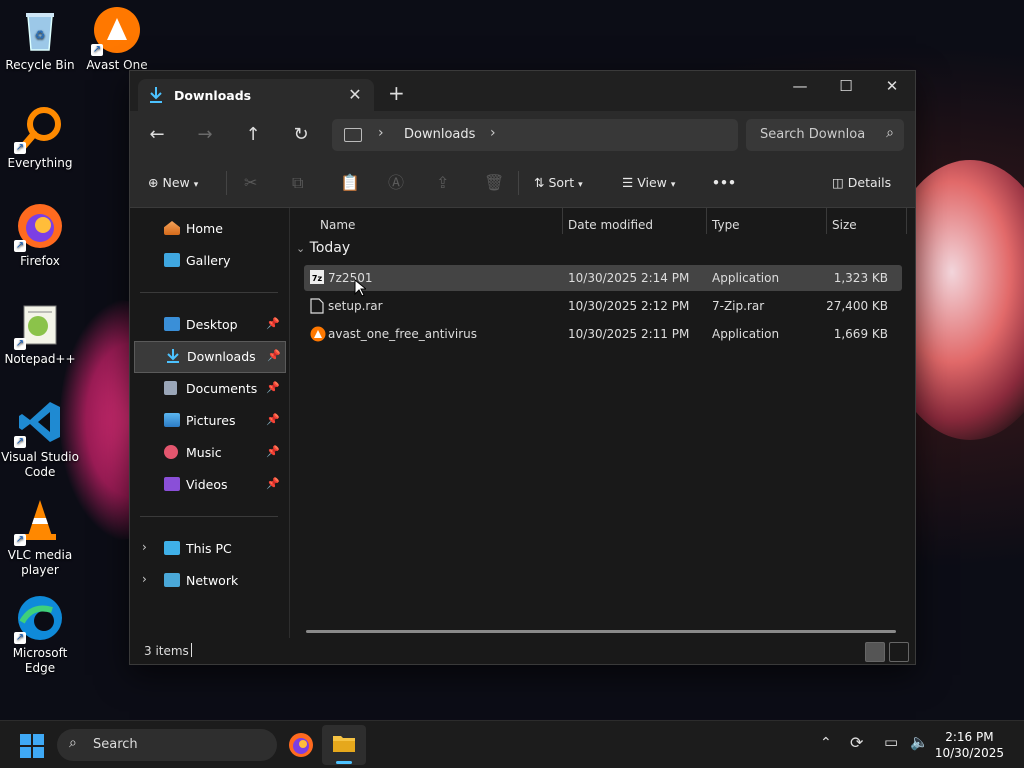 The height and width of the screenshot is (768, 1024). Describe the element at coordinates (337, 225) in the screenshot. I see `column-header-name: Name` at that location.